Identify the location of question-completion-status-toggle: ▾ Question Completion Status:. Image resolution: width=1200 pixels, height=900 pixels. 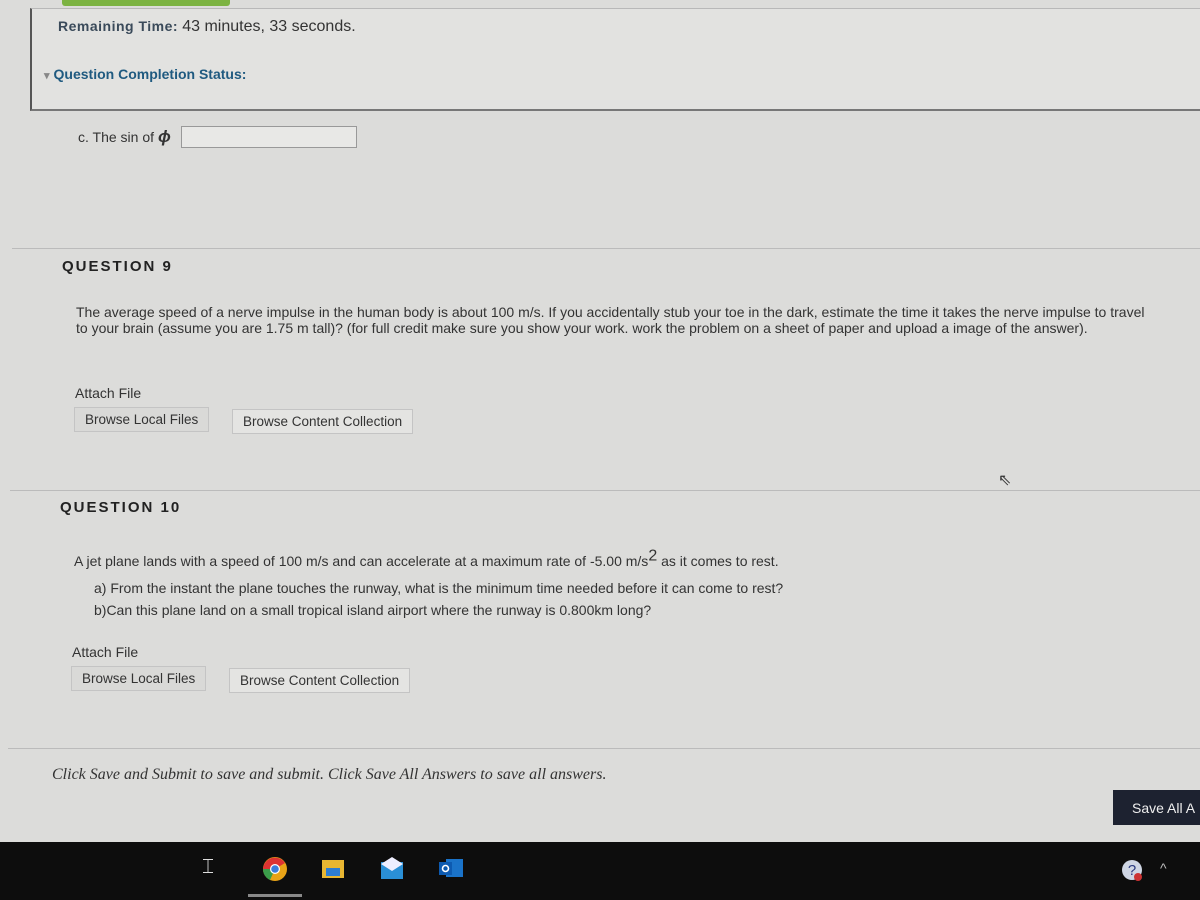
(145, 74).